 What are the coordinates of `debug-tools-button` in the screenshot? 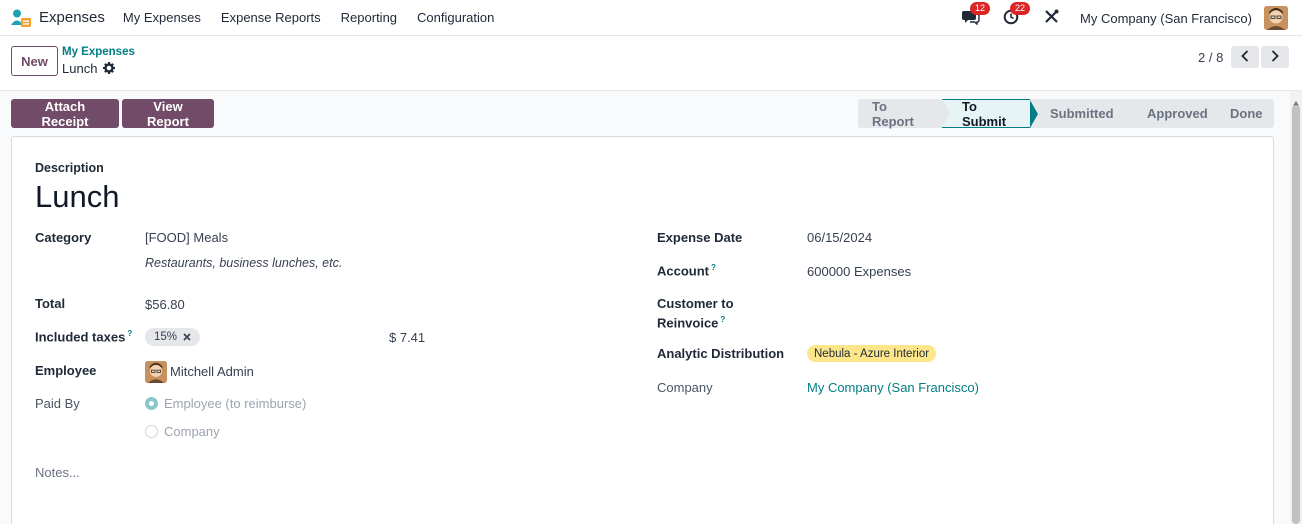 It's located at (1051, 18).